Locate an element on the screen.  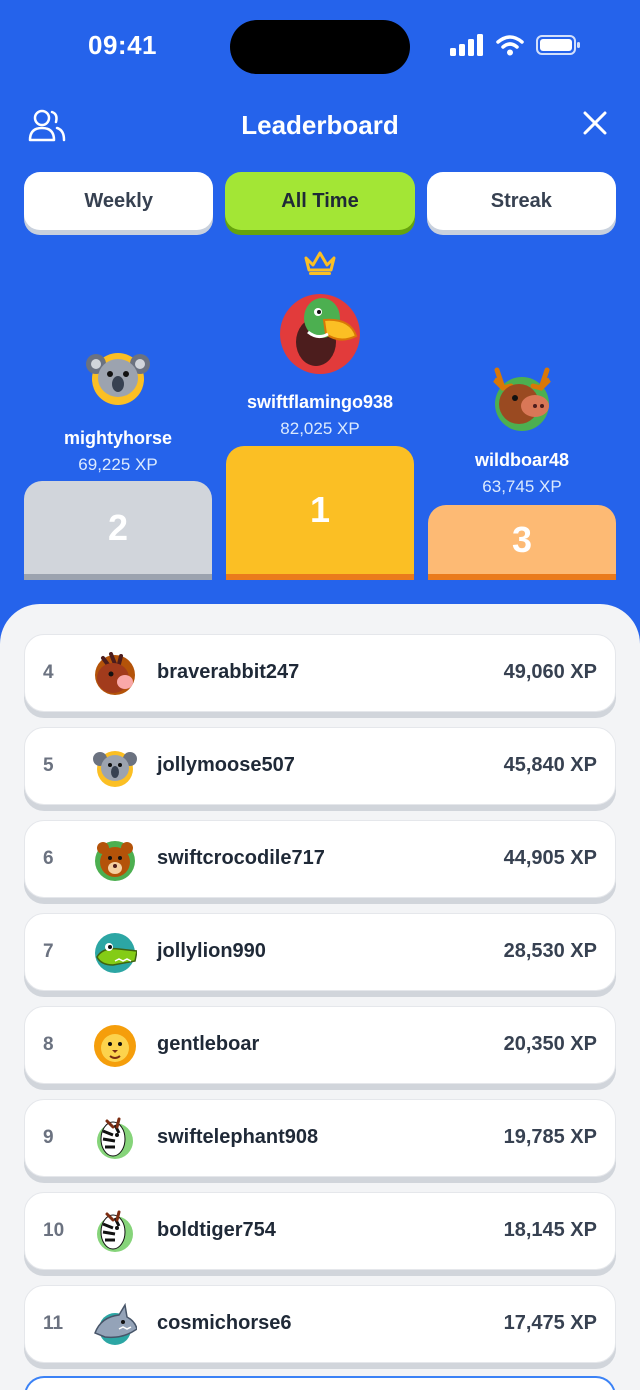
tab-bar: Weekly All Time Streak is located at coordinates (320, 203).